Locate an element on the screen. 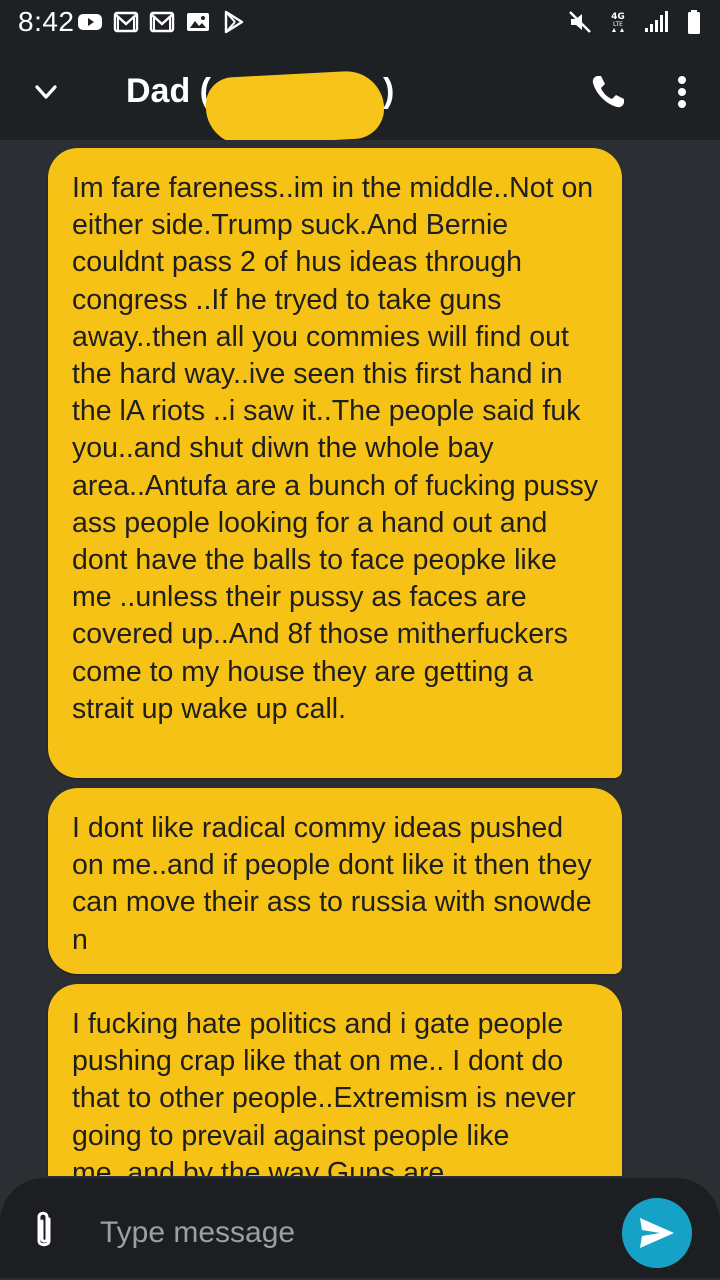  message-input is located at coordinates (340, 1233).